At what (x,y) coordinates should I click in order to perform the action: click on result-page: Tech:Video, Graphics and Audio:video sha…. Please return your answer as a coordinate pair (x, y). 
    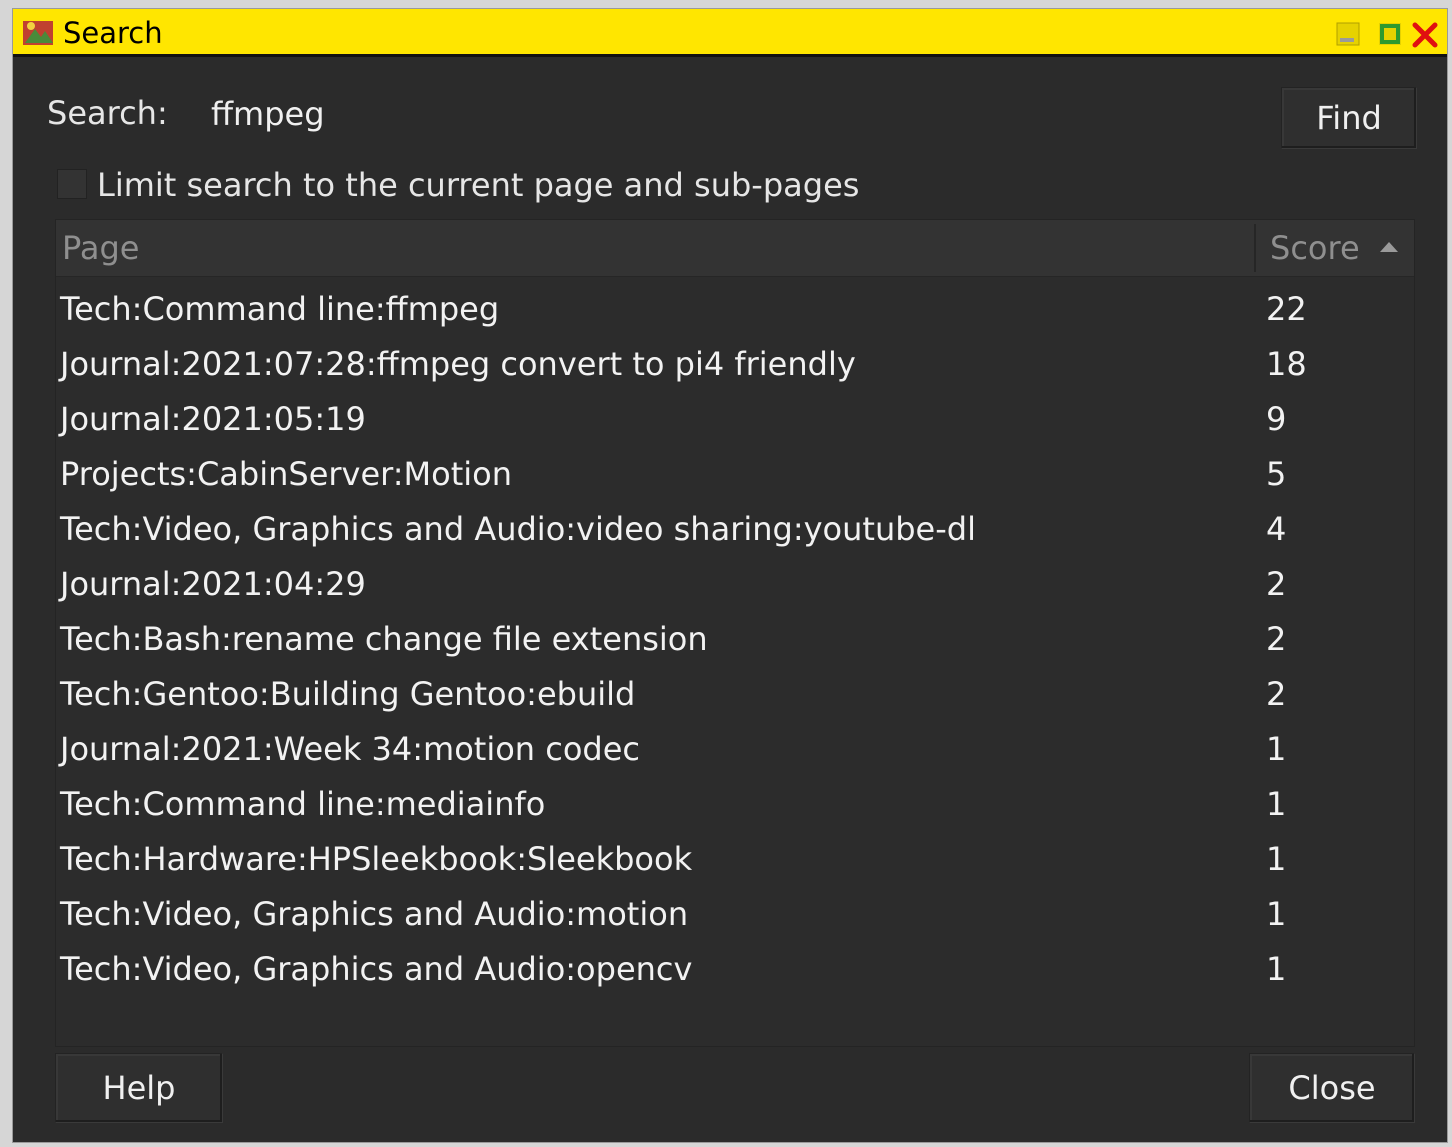
    Looking at the image, I should click on (518, 529).